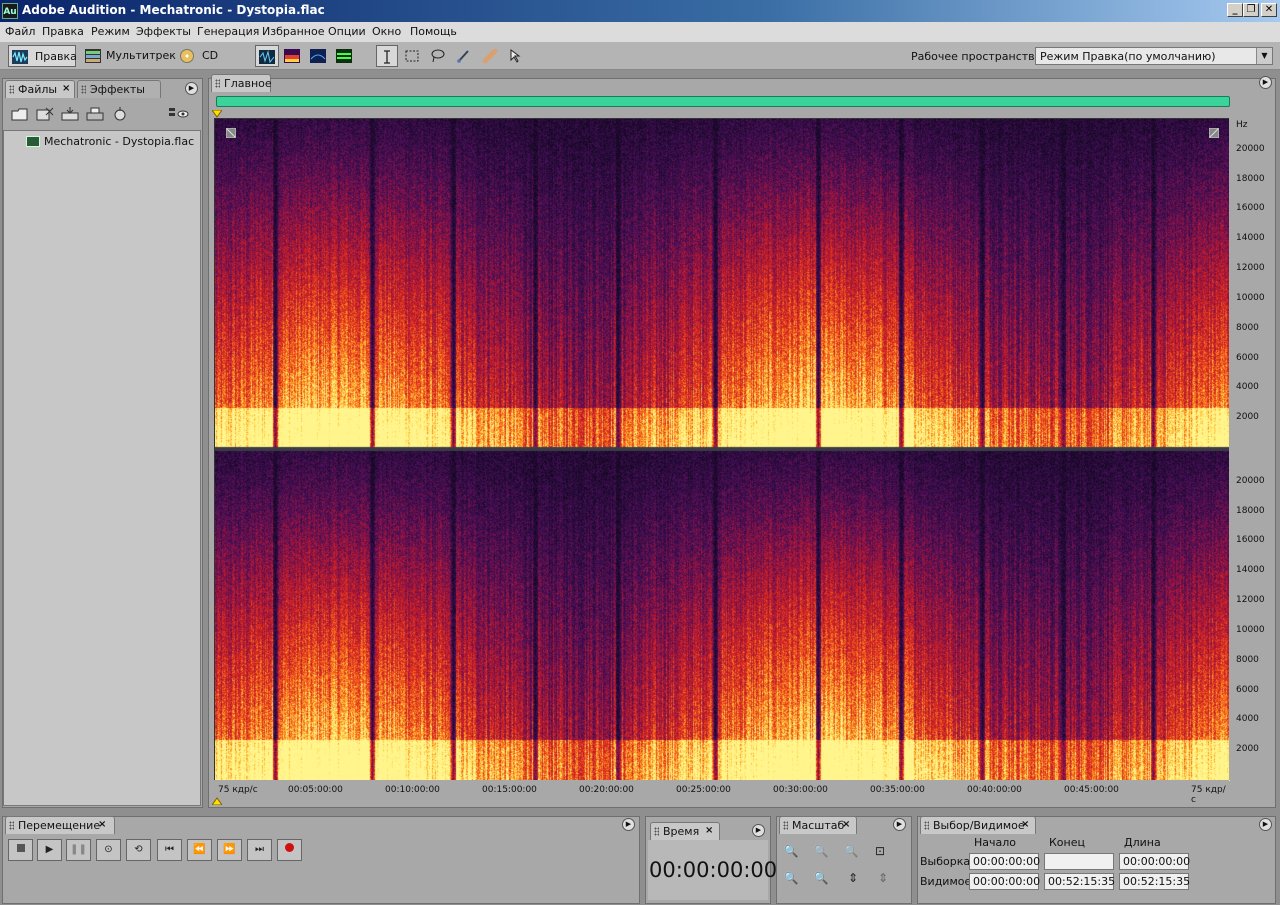 This screenshot has width=1280, height=905. Describe the element at coordinates (978, 825) in the screenshot. I see `tab-selection-view: Выбор/Видимое ×` at that location.